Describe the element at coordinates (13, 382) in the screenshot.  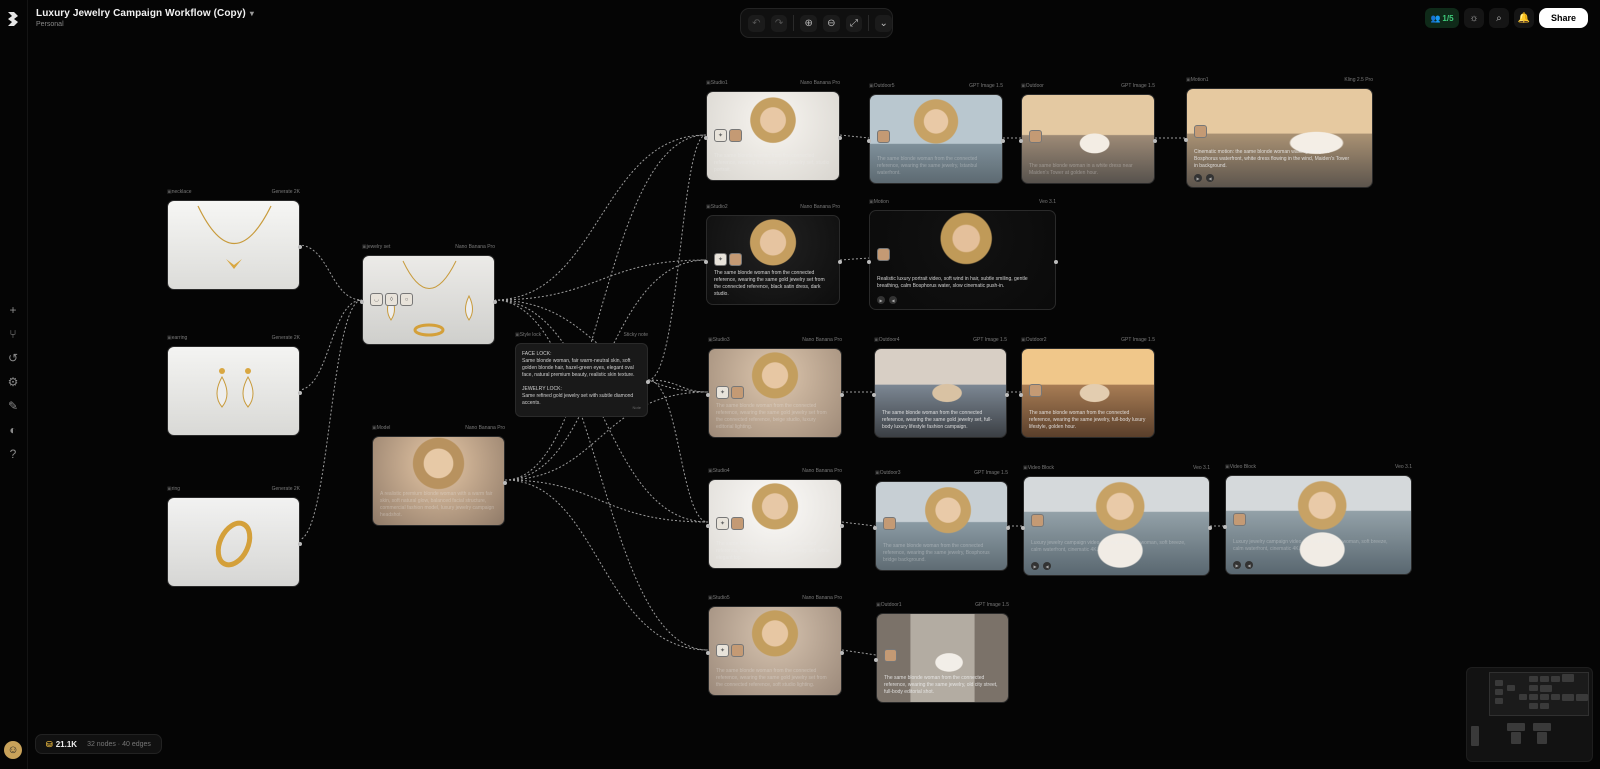
I see `settings-gear-icon: ⚙` at that location.